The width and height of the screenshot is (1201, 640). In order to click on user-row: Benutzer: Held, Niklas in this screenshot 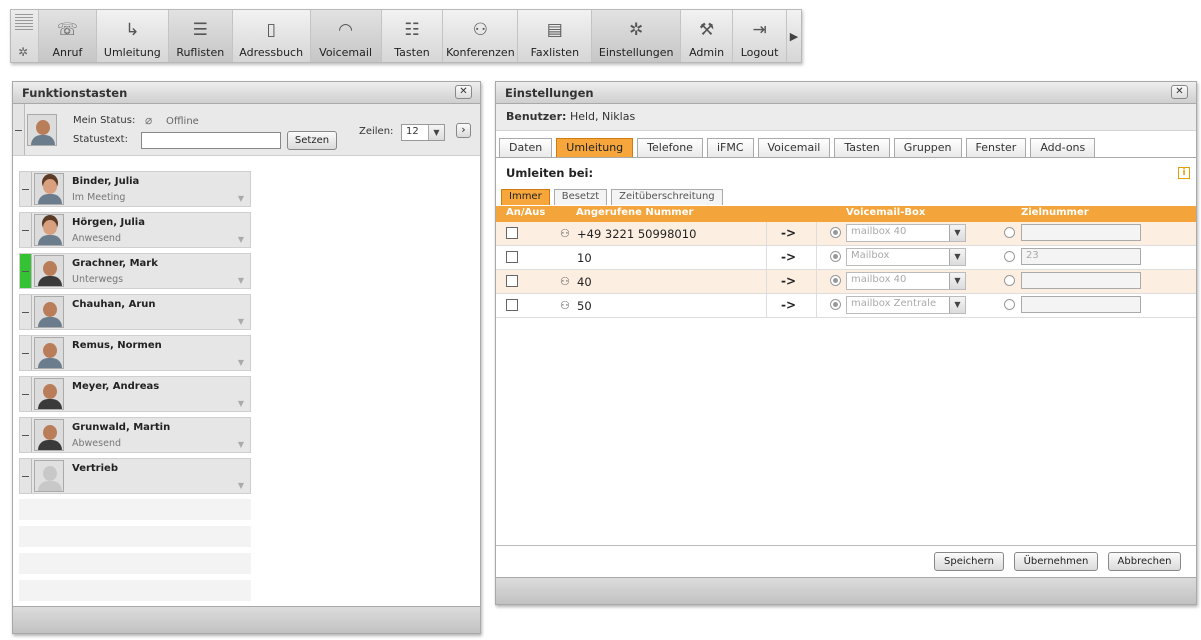, I will do `click(846, 117)`.